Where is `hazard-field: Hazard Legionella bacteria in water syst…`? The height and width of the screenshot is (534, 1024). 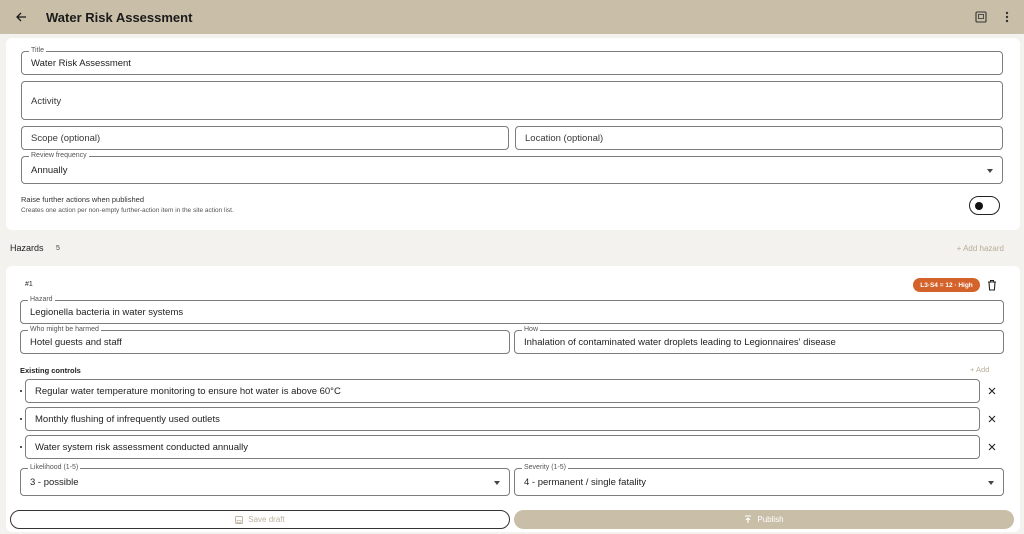
hazard-field: Hazard Legionella bacteria in water syst… is located at coordinates (512, 309).